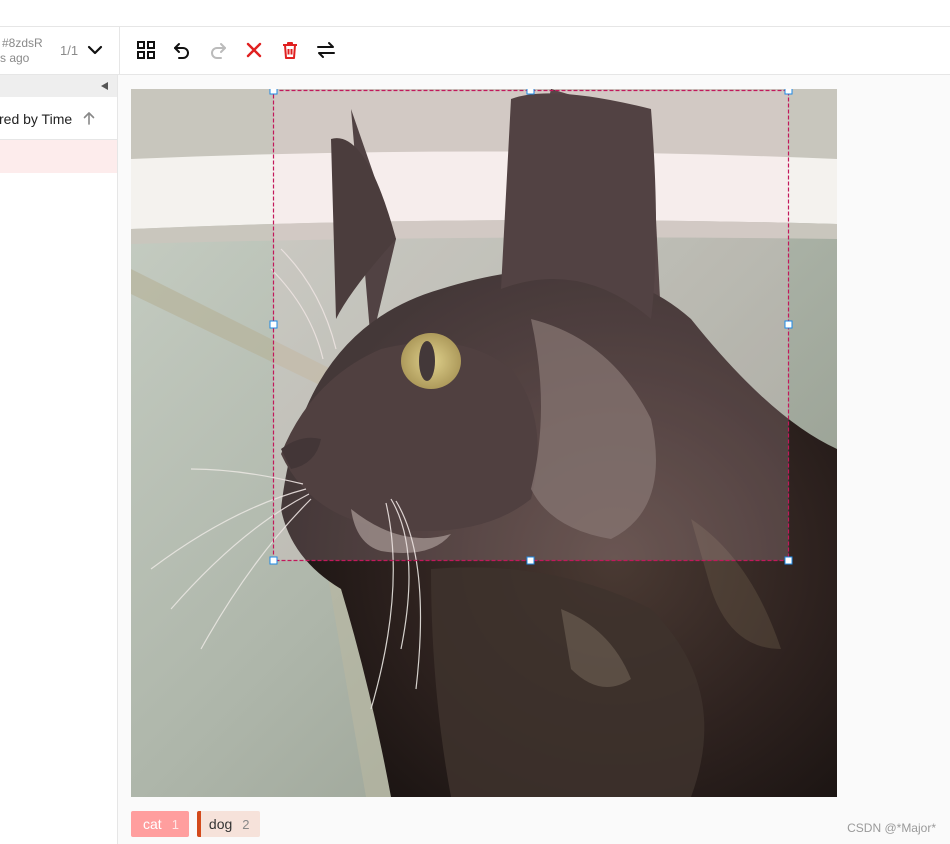 The image size is (950, 844). Describe the element at coordinates (326, 50) in the screenshot. I see `swap-icon` at that location.